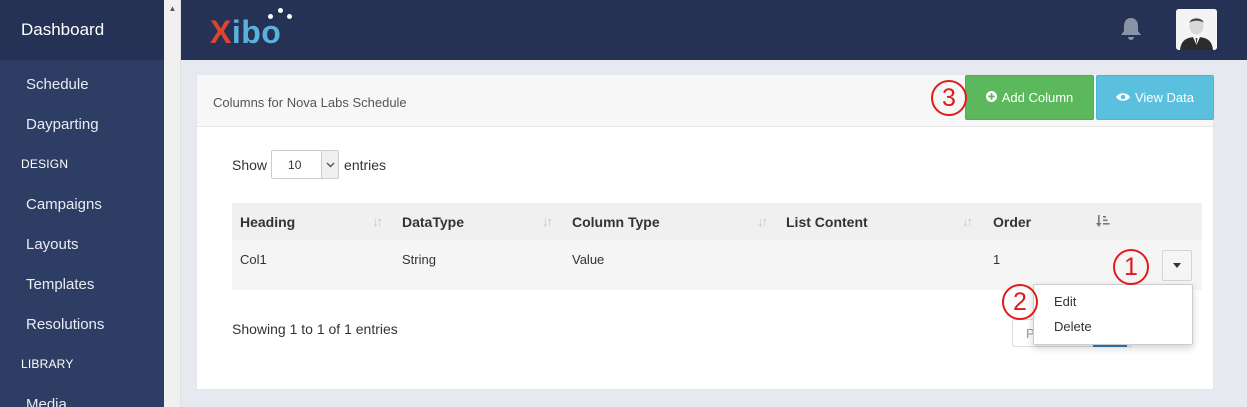 The image size is (1247, 407). Describe the element at coordinates (419, 259) in the screenshot. I see `cell-datatype: String` at that location.